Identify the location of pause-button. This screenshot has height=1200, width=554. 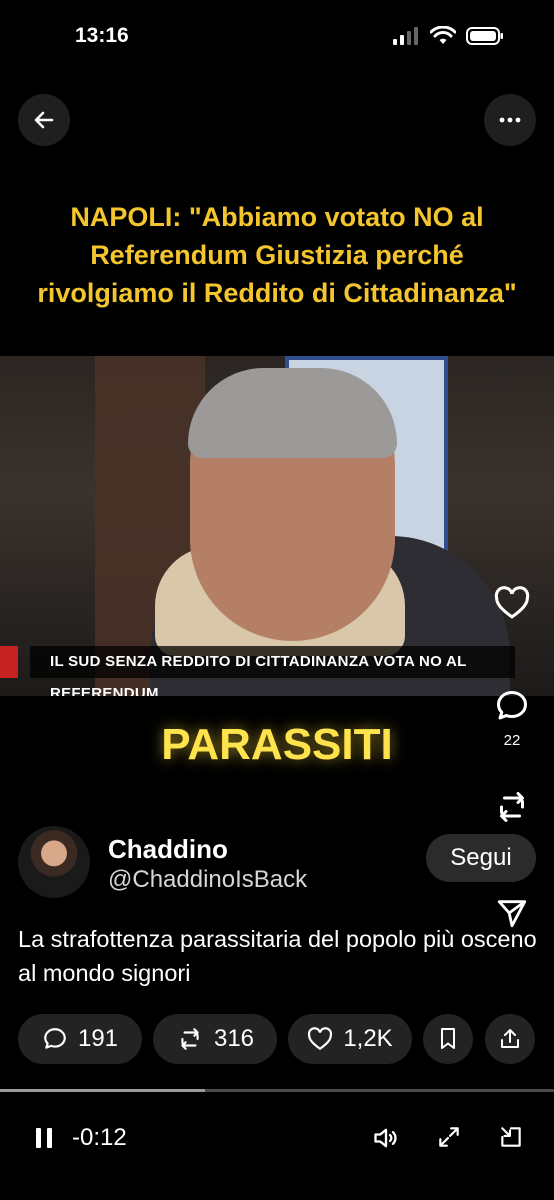
(44, 1140).